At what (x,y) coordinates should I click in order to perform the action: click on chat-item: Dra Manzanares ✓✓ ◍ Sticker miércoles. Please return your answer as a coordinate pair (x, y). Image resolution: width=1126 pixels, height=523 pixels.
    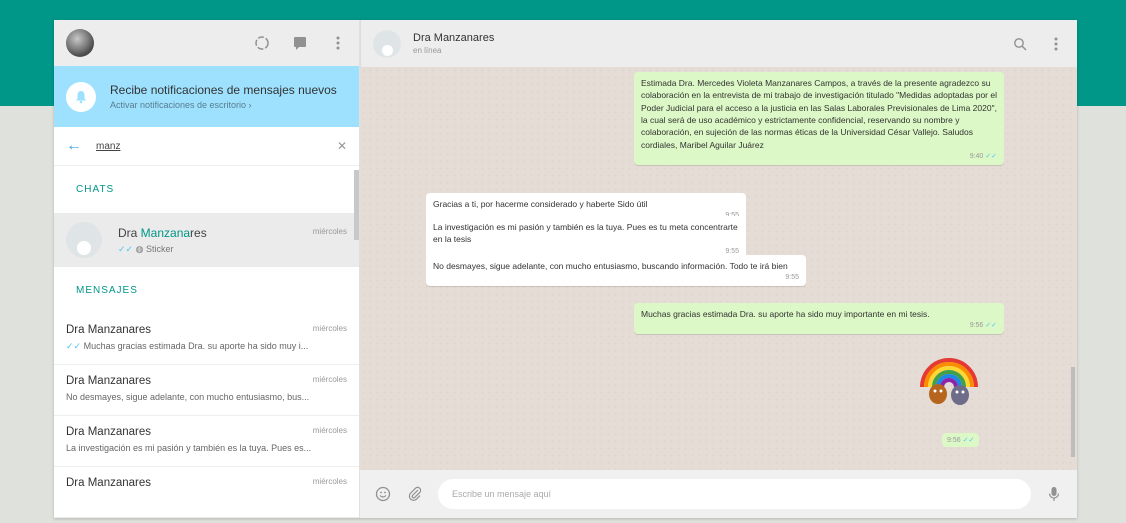
    Looking at the image, I should click on (206, 240).